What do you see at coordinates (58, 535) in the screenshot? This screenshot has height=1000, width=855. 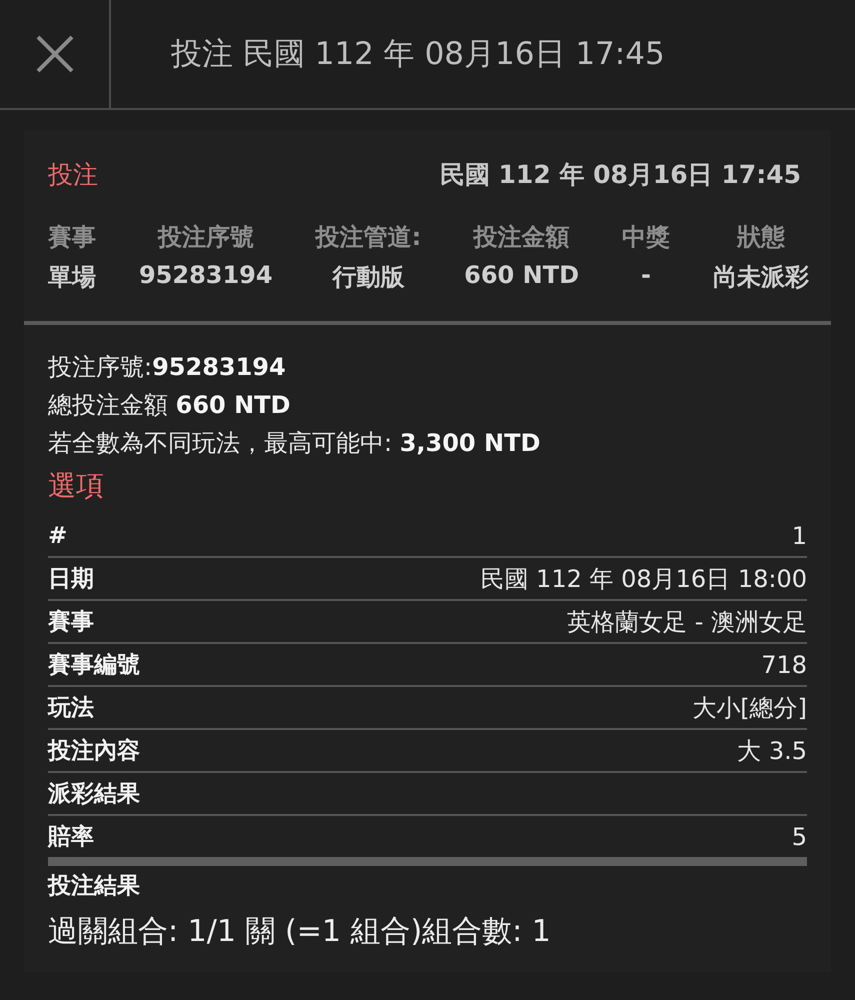 I see `row-label: #` at bounding box center [58, 535].